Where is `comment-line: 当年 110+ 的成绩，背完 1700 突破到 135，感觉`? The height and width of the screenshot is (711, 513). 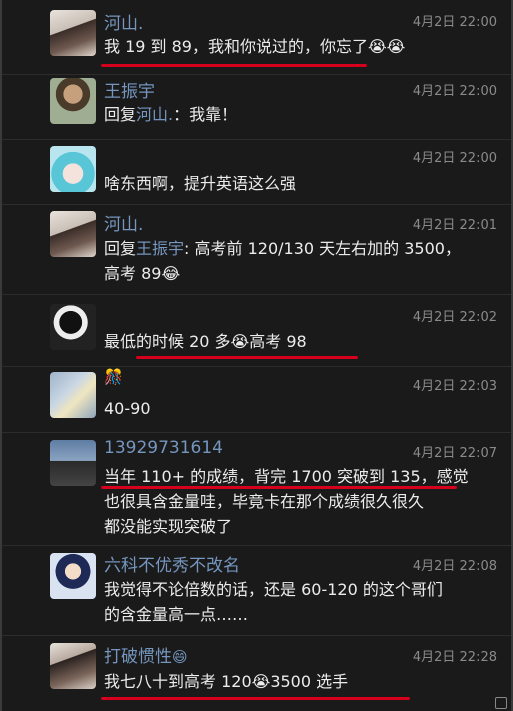 comment-line: 当年 110+ 的成绩，背完 1700 突破到 135，感觉 is located at coordinates (286, 476).